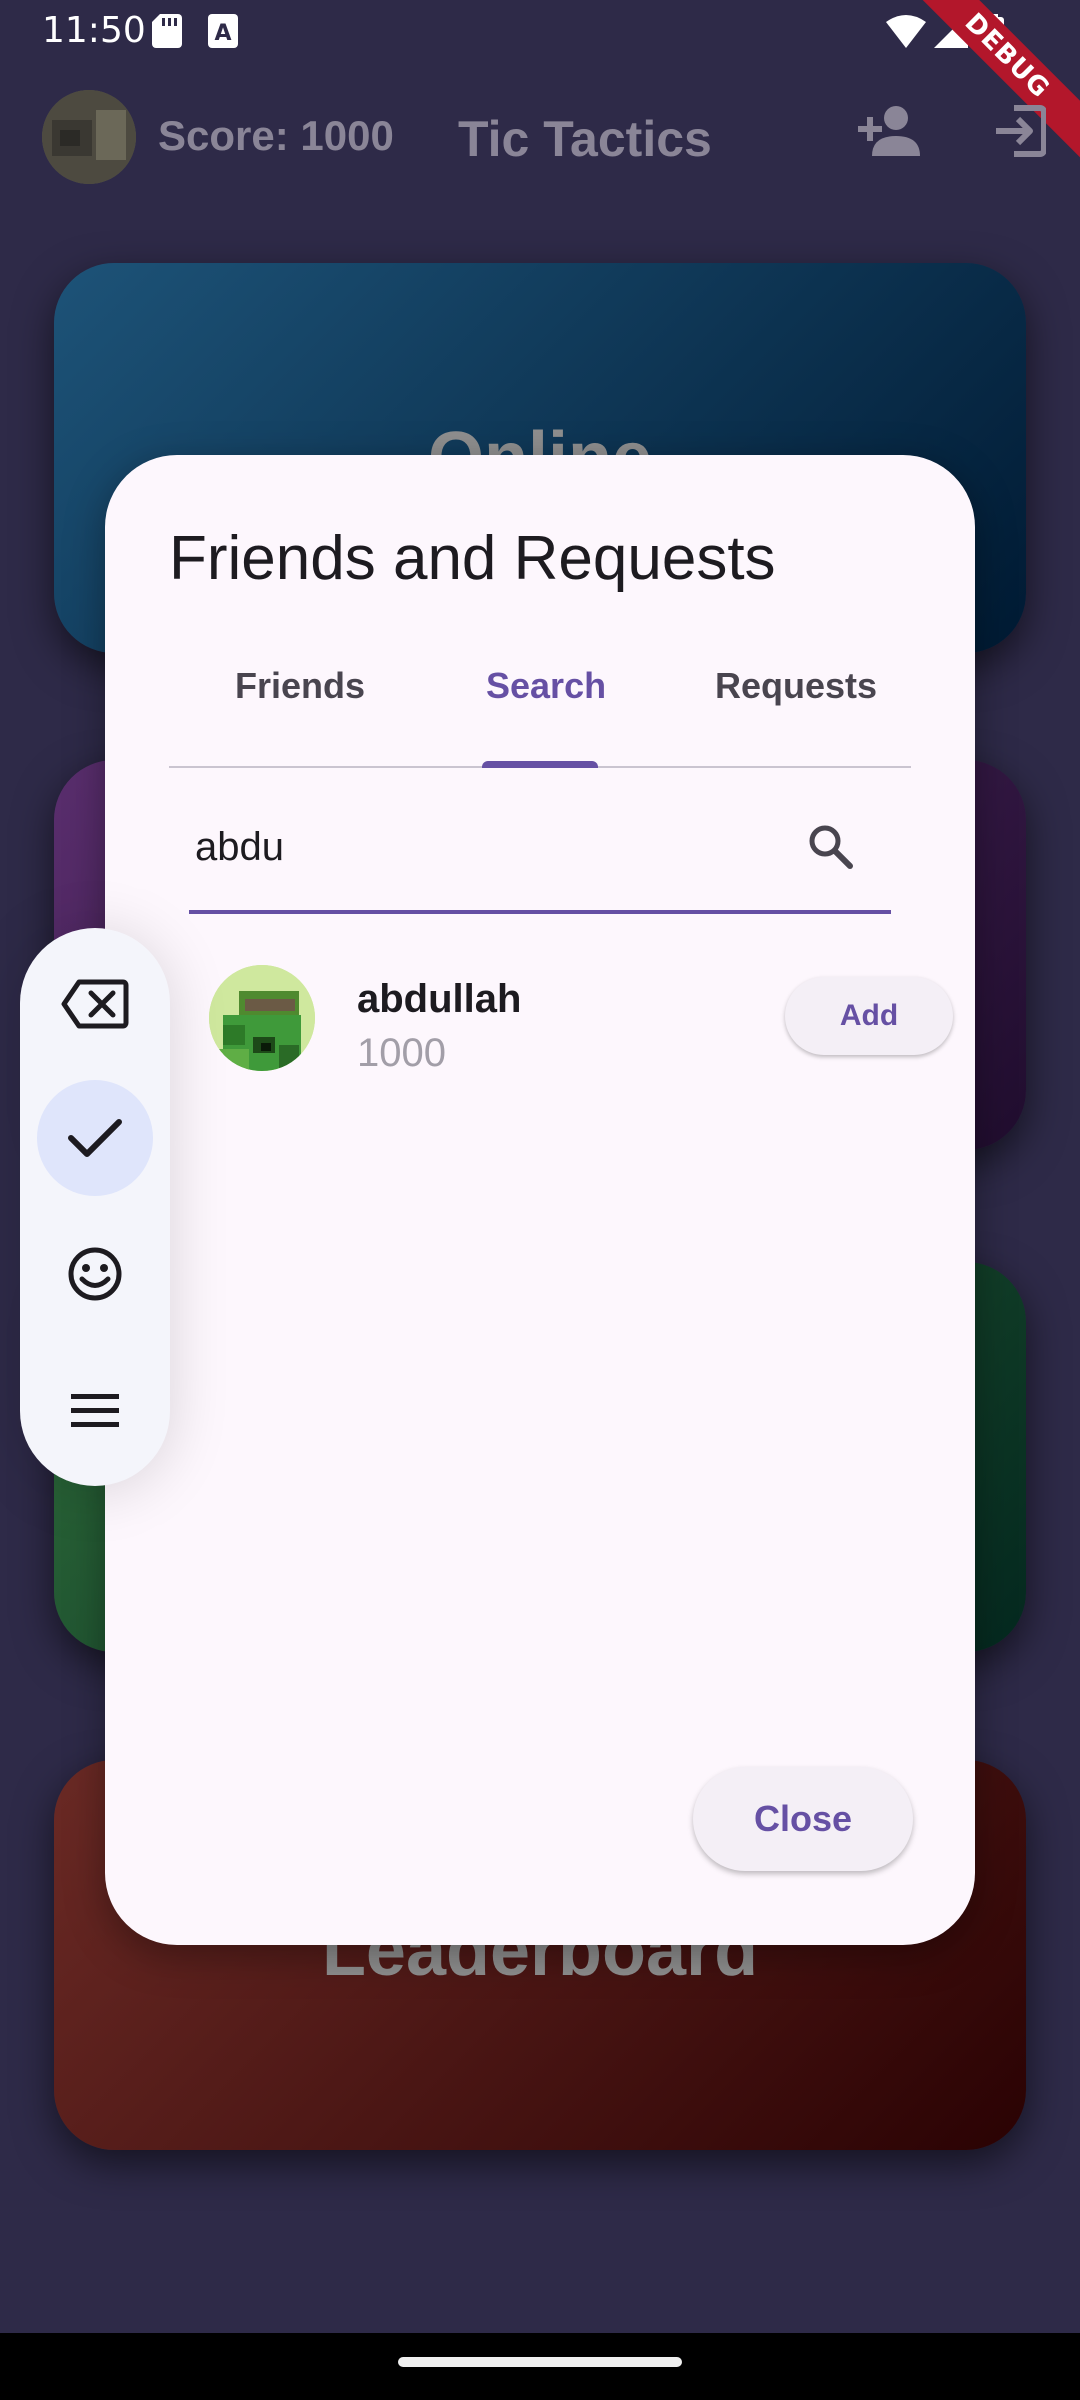 This screenshot has width=1080, height=2400. What do you see at coordinates (869, 1016) in the screenshot?
I see `add-friend-button: Add` at bounding box center [869, 1016].